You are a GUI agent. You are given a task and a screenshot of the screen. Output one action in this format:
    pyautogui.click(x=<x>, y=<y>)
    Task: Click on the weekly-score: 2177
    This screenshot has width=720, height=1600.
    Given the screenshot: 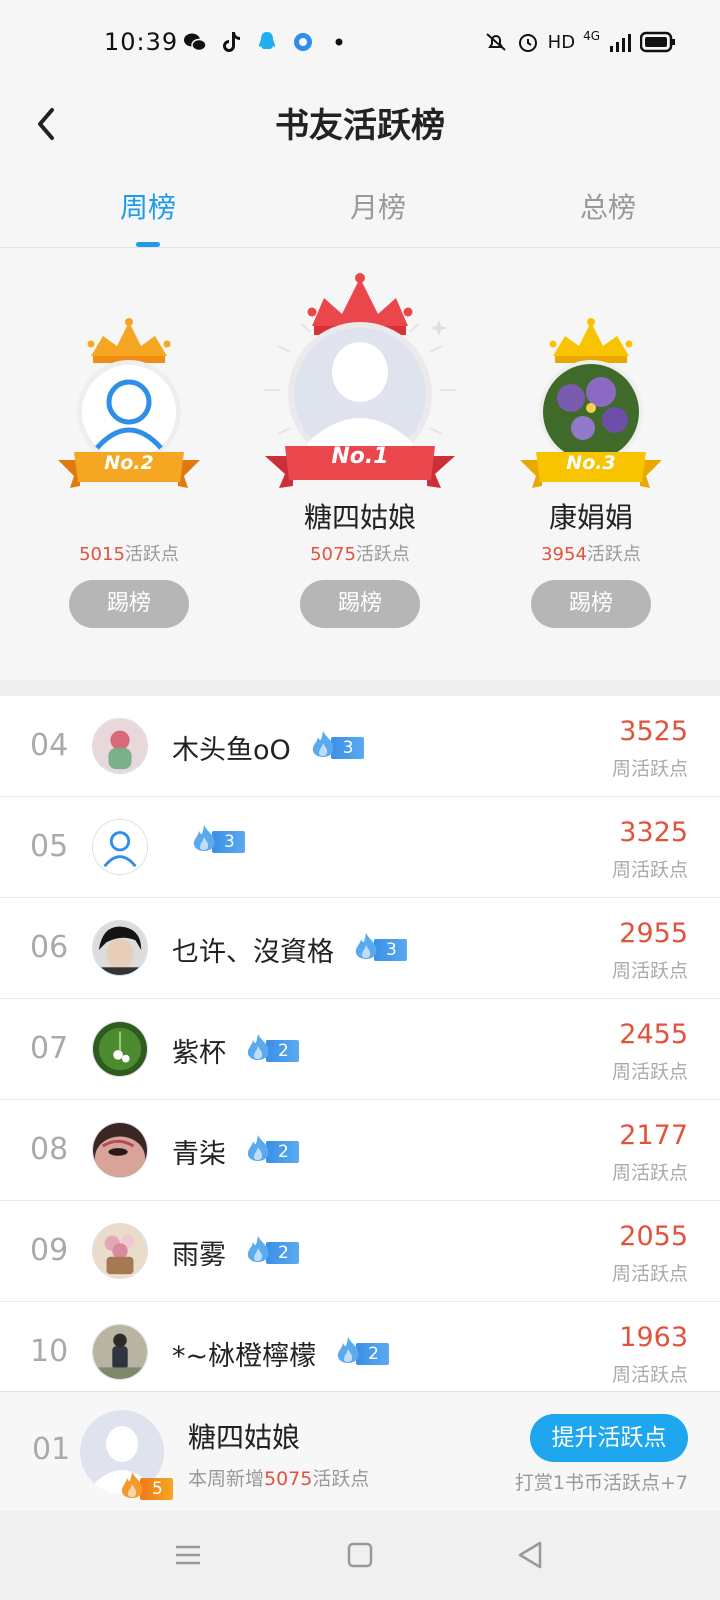 What is the action you would take?
    pyautogui.click(x=653, y=1135)
    